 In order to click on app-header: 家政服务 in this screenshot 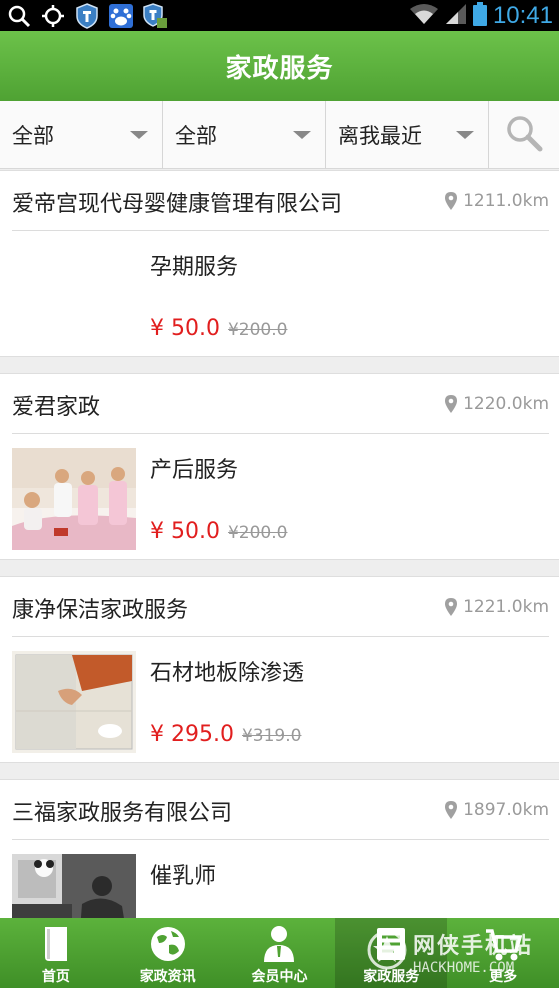, I will do `click(279, 66)`.